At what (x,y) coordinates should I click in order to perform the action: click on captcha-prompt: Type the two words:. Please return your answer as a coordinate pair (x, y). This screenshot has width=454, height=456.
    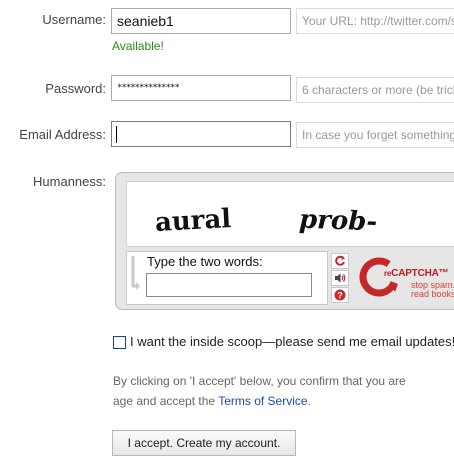
    Looking at the image, I should click on (205, 261).